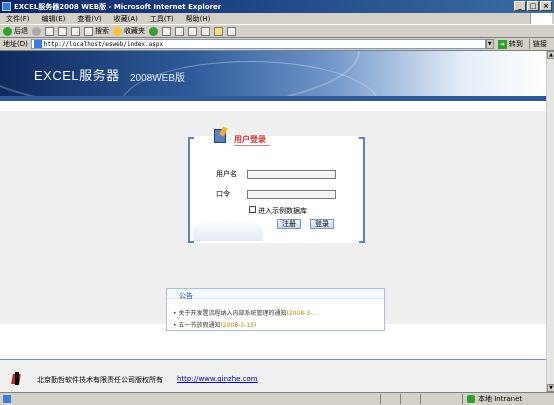 The width and height of the screenshot is (554, 405). Describe the element at coordinates (179, 31) in the screenshot. I see `mail-icon` at that location.